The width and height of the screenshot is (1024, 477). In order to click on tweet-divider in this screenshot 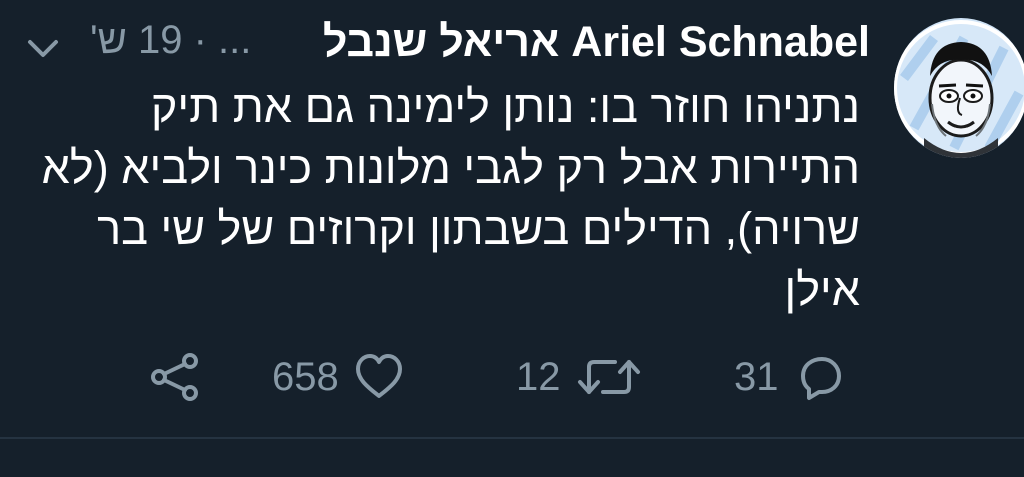, I will do `click(512, 438)`.